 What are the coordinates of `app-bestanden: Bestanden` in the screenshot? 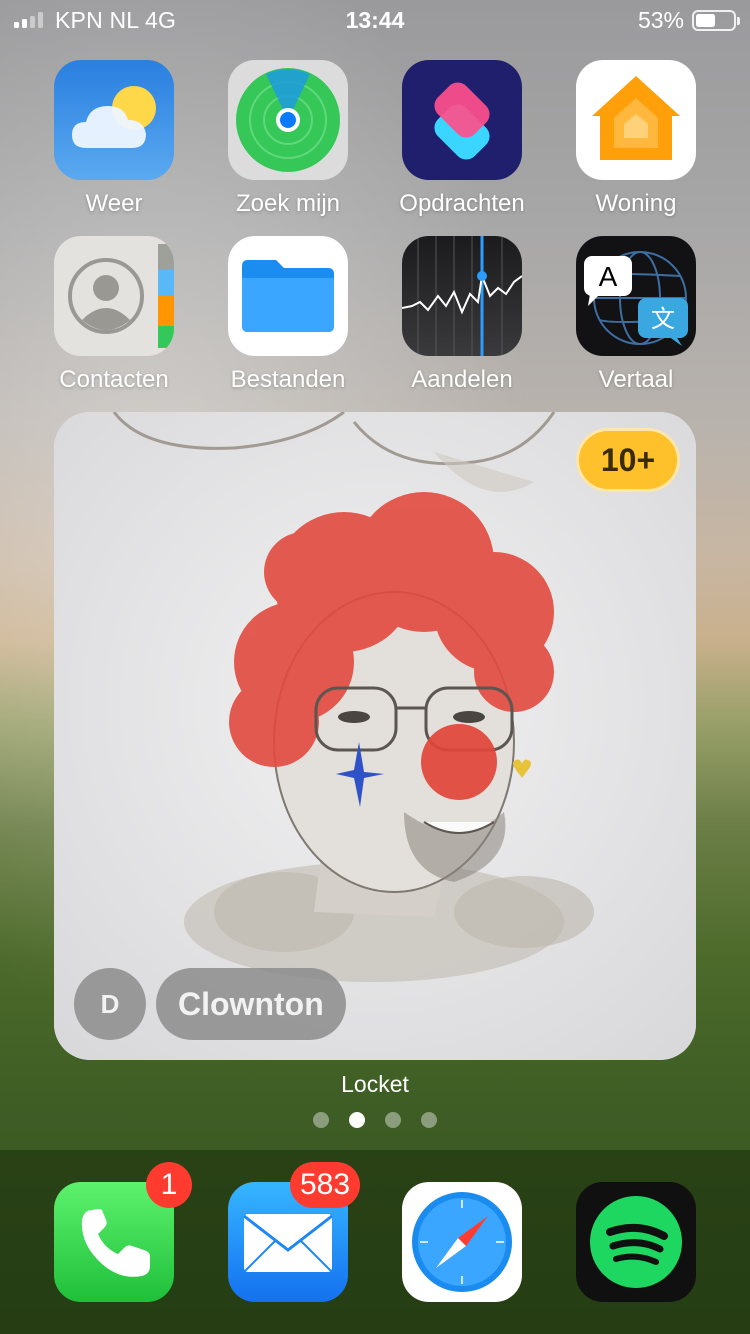 It's located at (288, 315).